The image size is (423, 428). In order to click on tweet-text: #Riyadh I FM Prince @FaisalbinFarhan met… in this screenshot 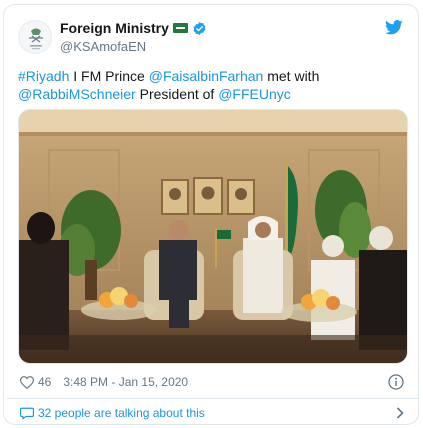, I will do `click(213, 85)`.